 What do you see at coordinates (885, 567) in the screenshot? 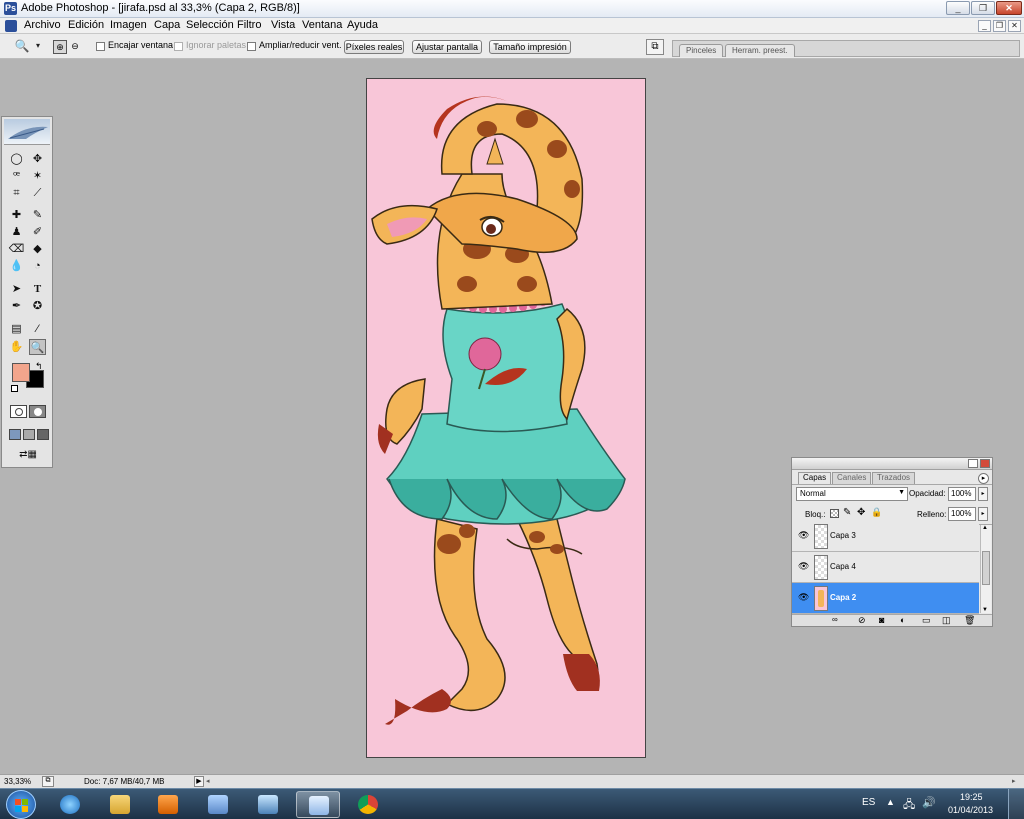
I see `layer-row-capa-4: 👁 Capa 4` at bounding box center [885, 567].